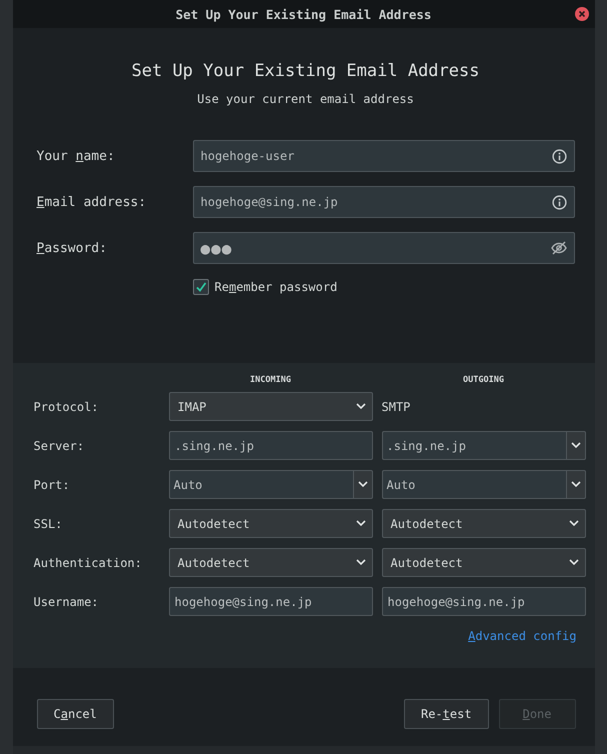 This screenshot has height=754, width=607. I want to click on setting-label: Authentication:, so click(88, 563).